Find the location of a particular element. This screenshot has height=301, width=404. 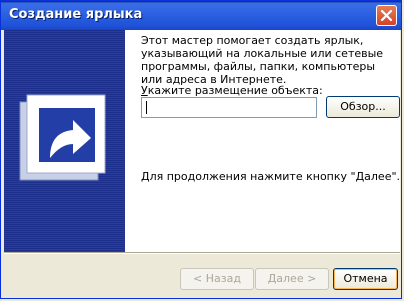

window-title: Создание ярлыка is located at coordinates (76, 14).